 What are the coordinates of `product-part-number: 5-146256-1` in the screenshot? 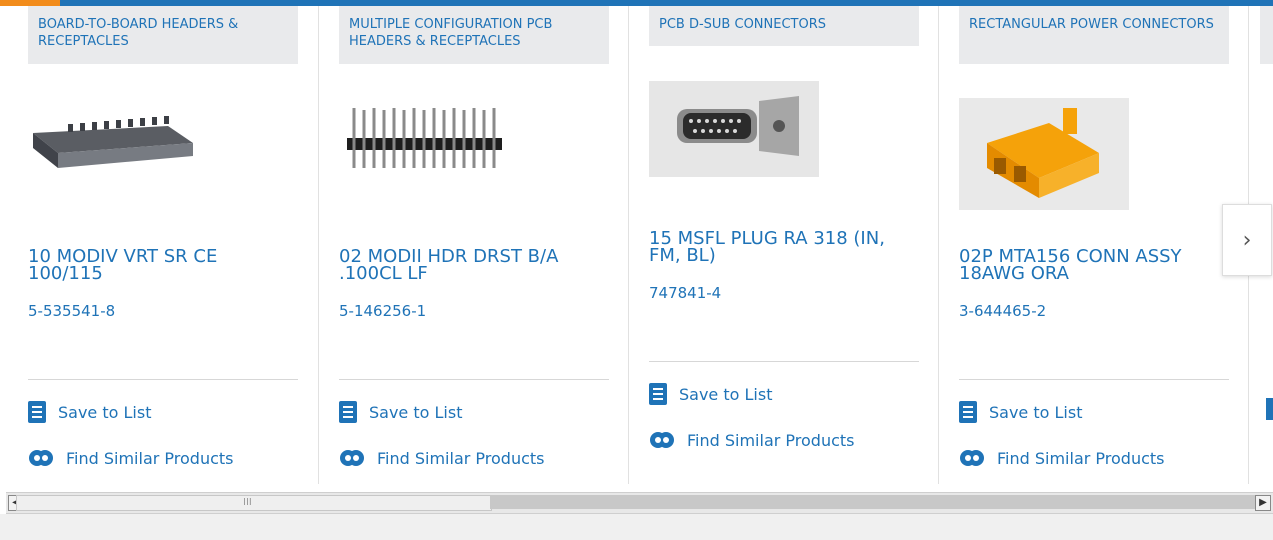 It's located at (382, 311).